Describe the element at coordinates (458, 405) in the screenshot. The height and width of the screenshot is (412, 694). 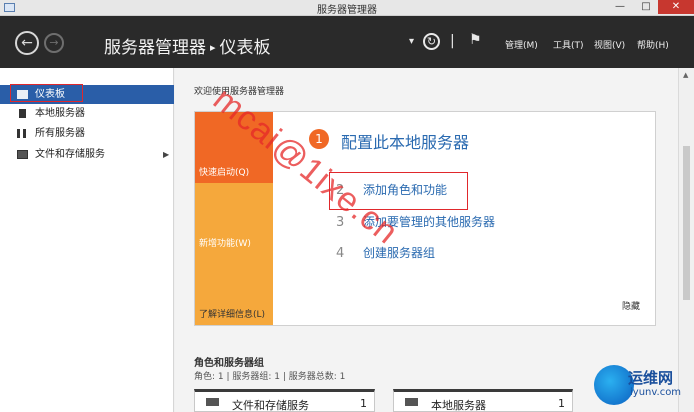
I see `card-title: 本地服务器` at that location.